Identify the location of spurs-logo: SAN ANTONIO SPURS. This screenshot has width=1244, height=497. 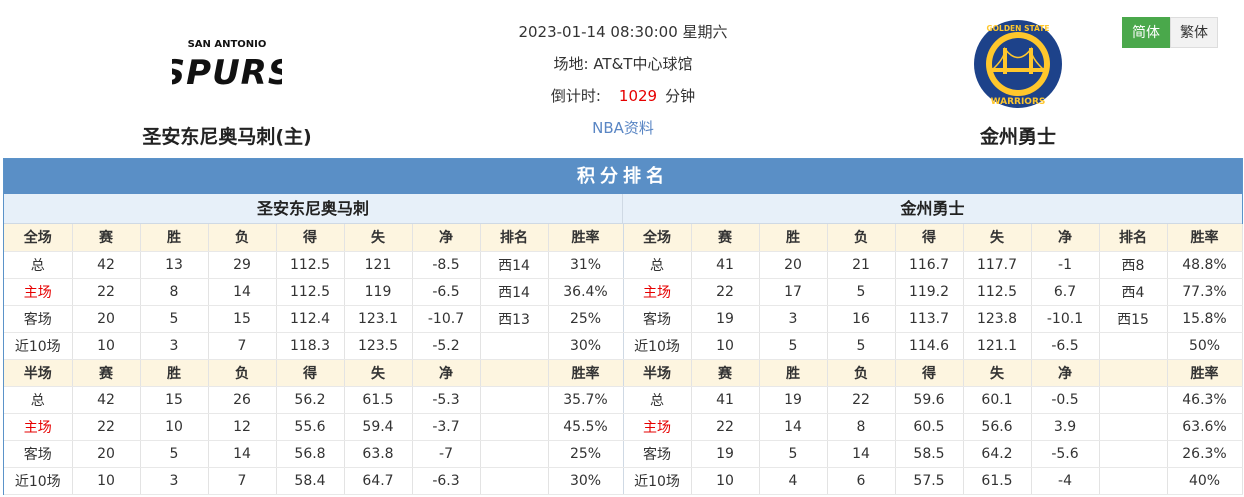
(227, 64).